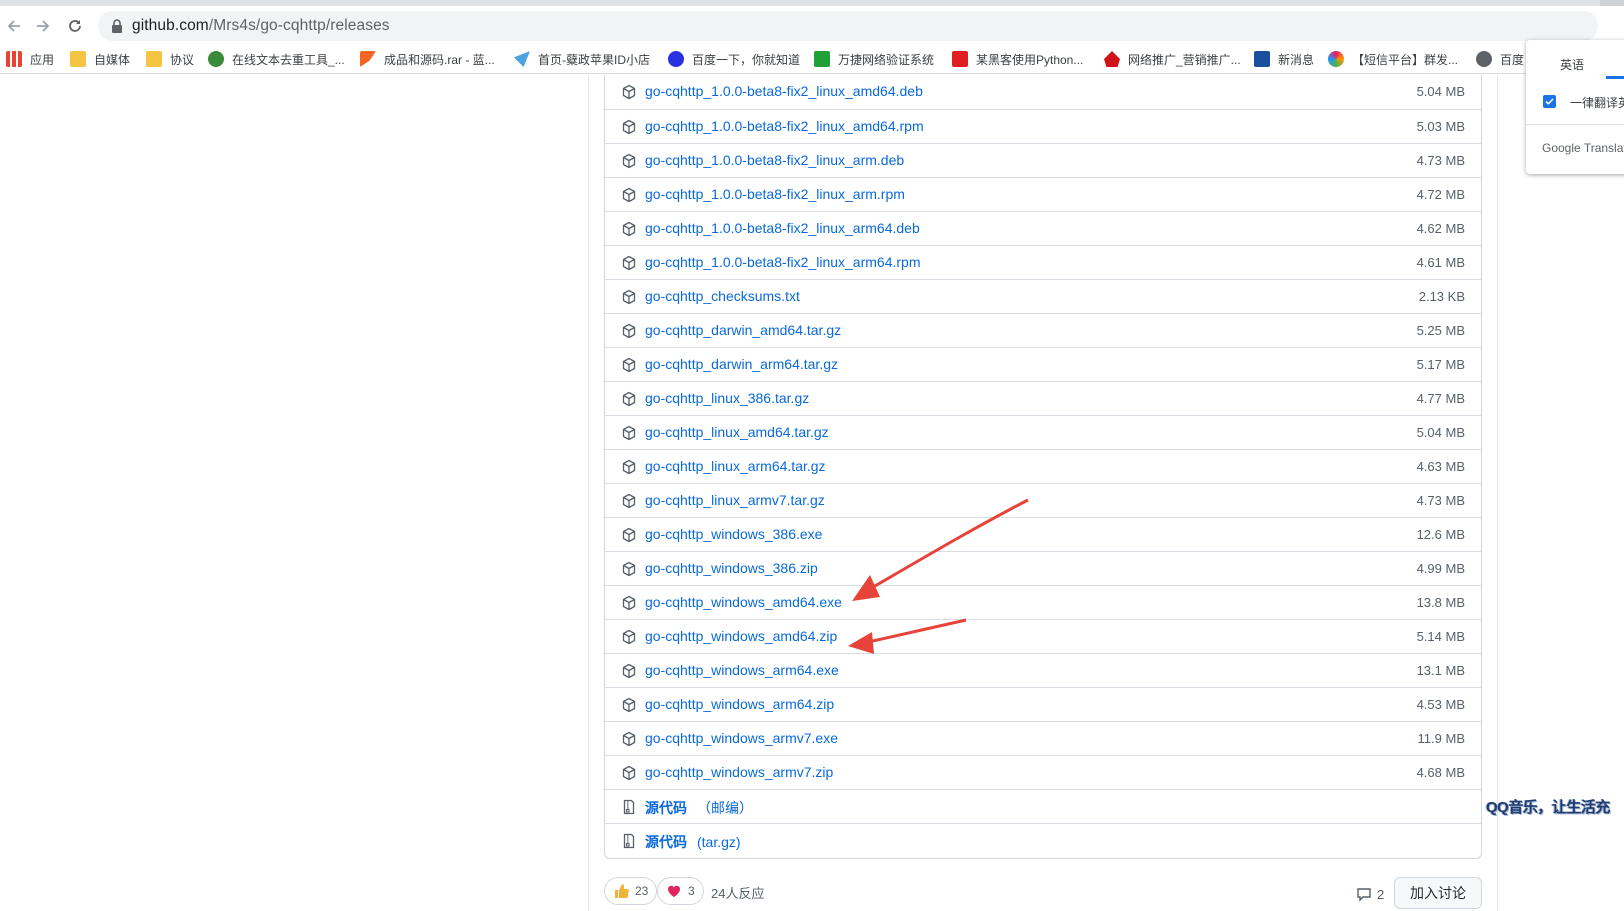 The height and width of the screenshot is (911, 1624). Describe the element at coordinates (1381, 894) in the screenshot. I see `comments-count: 2` at that location.